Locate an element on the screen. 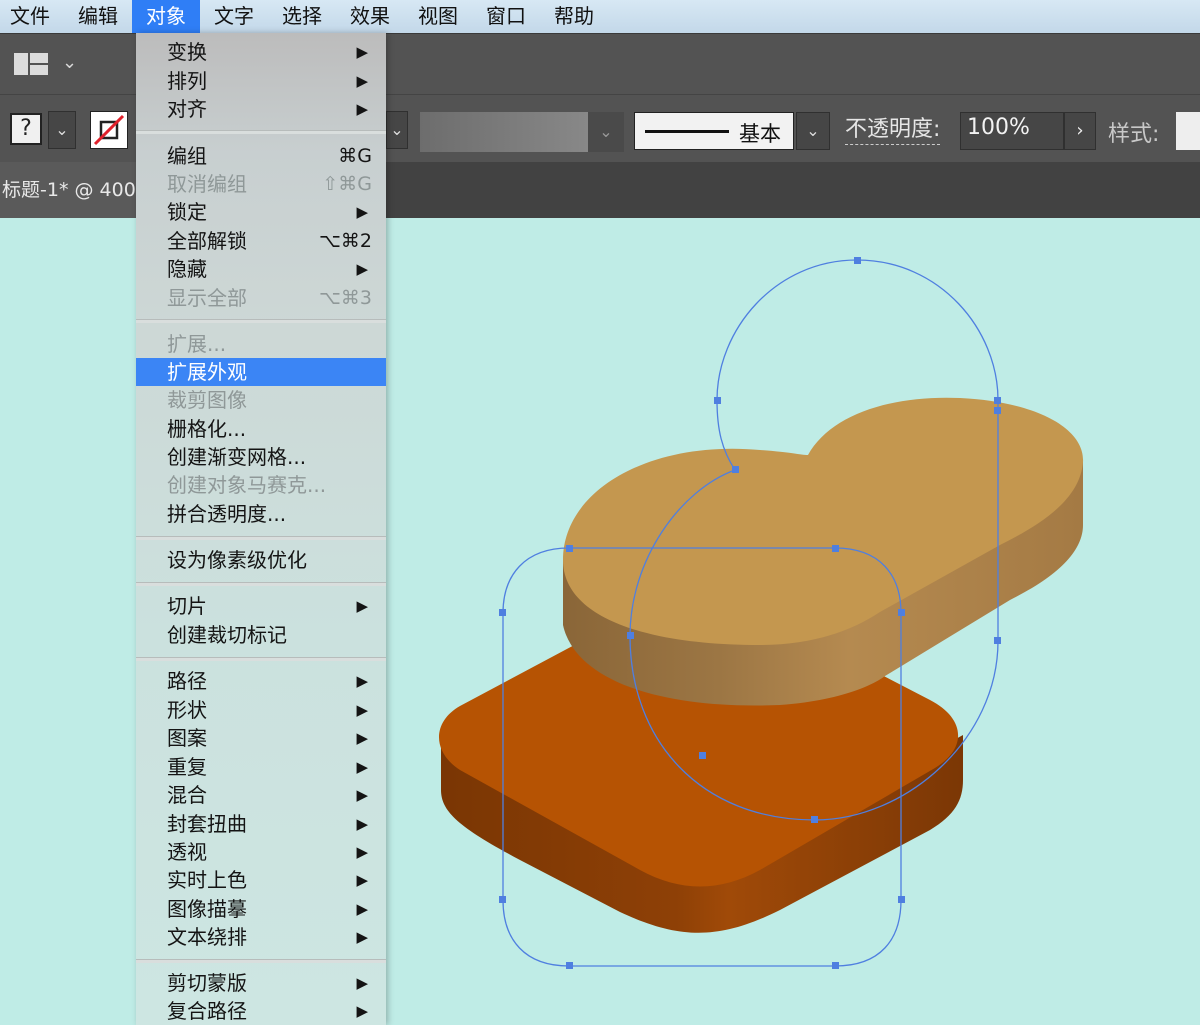 The image size is (1200, 1025). menu-item-pattern: 图案 ▶ is located at coordinates (261, 738).